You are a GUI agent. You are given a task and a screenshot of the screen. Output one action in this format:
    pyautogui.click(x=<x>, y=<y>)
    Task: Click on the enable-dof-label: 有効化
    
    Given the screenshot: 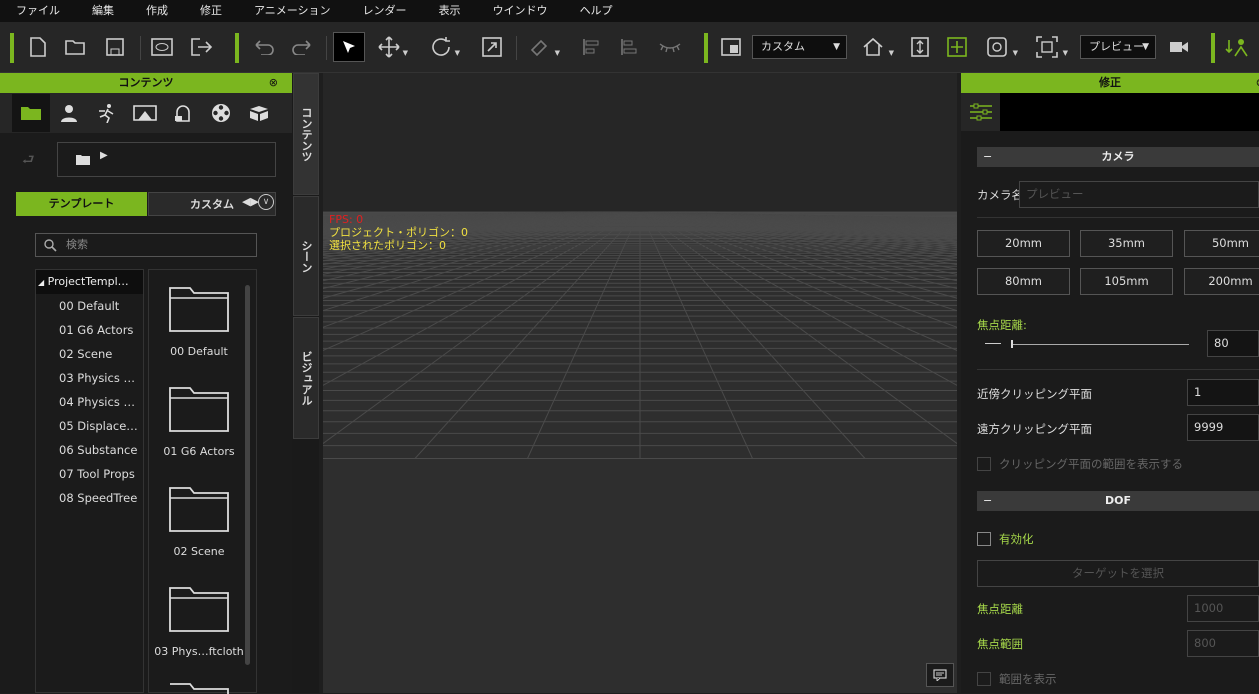 What is the action you would take?
    pyautogui.click(x=1016, y=539)
    